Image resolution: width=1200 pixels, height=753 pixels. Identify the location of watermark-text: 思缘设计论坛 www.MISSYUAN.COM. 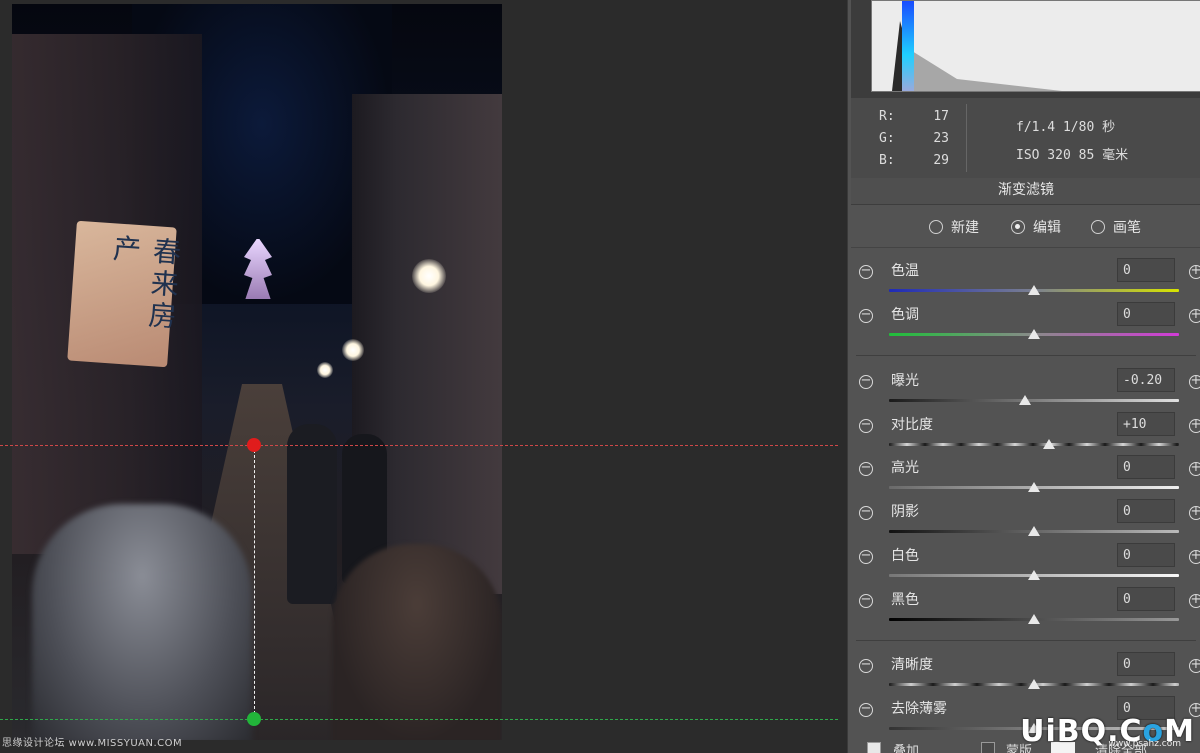
(92, 743).